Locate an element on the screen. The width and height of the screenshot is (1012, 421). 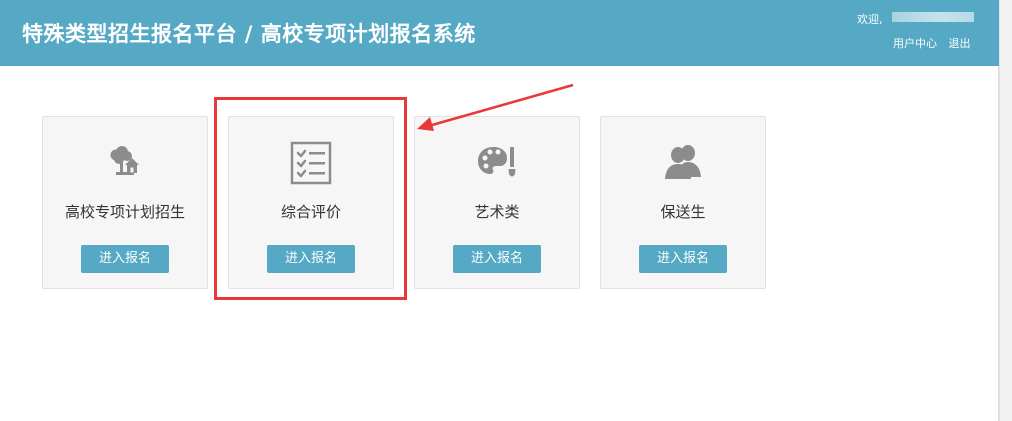
user-links: 用户中心 退出 is located at coordinates (932, 43).